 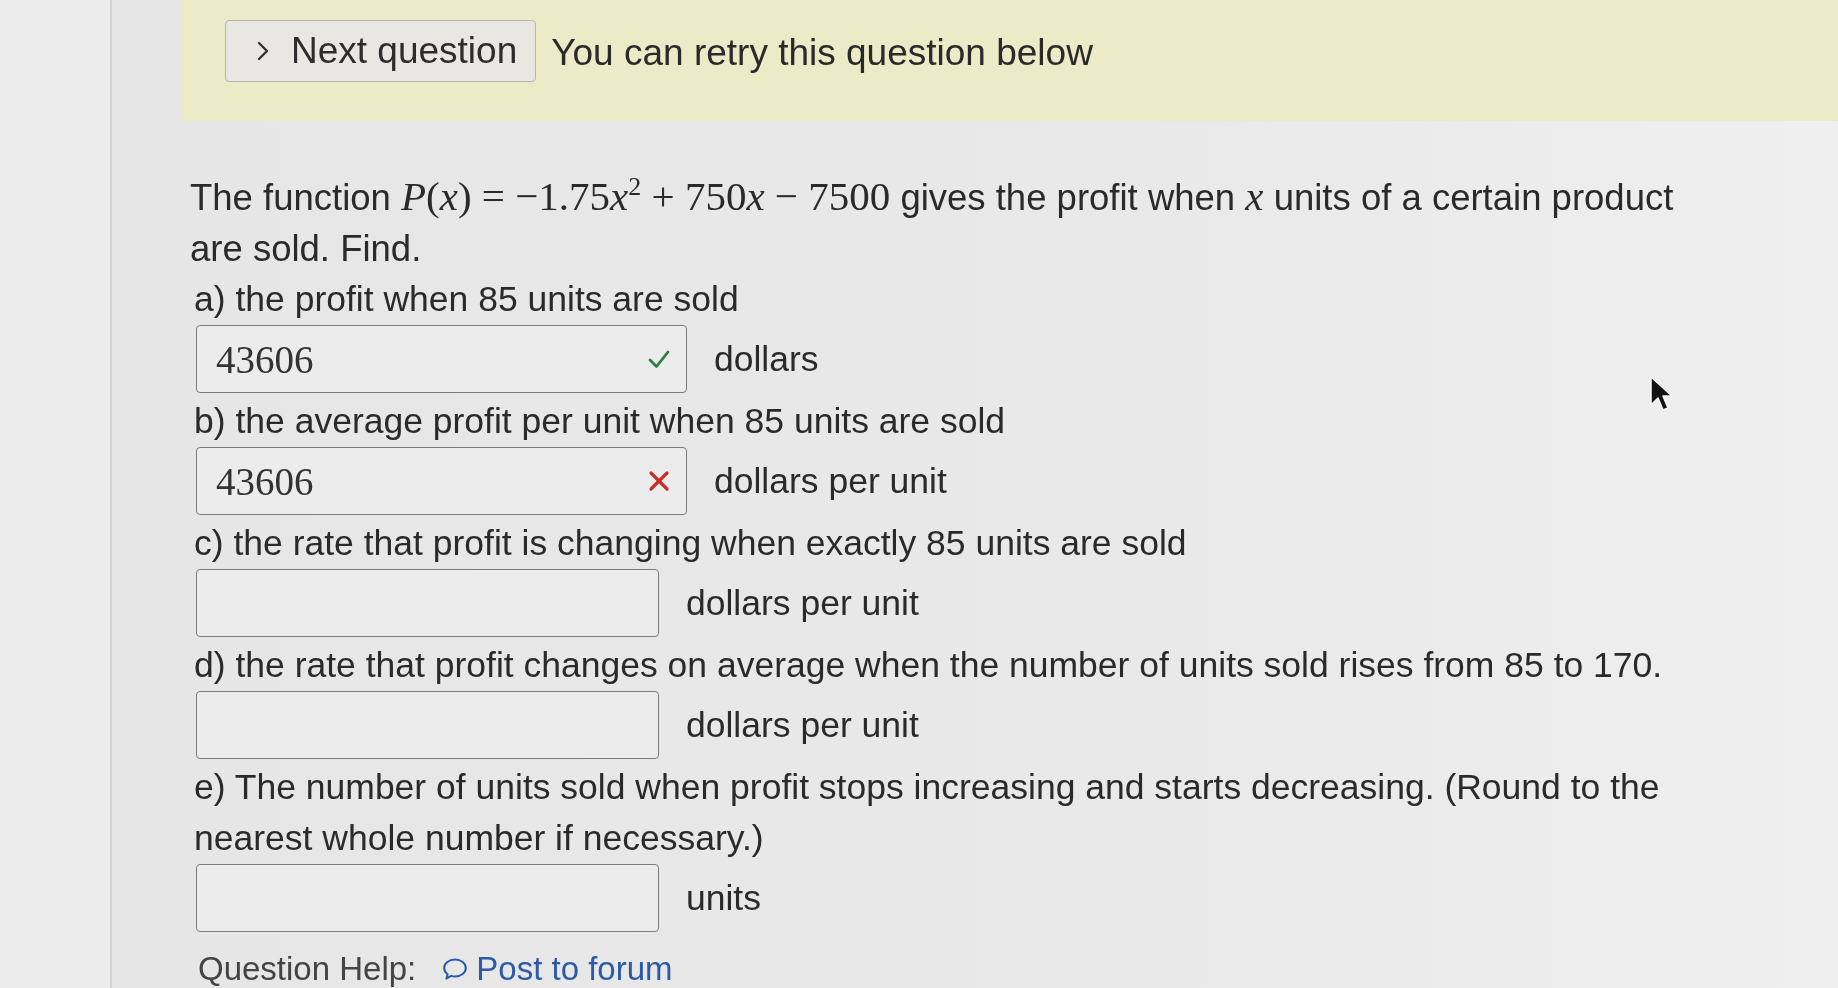 I want to click on post-to-forum-link: Post to forum, so click(x=557, y=969).